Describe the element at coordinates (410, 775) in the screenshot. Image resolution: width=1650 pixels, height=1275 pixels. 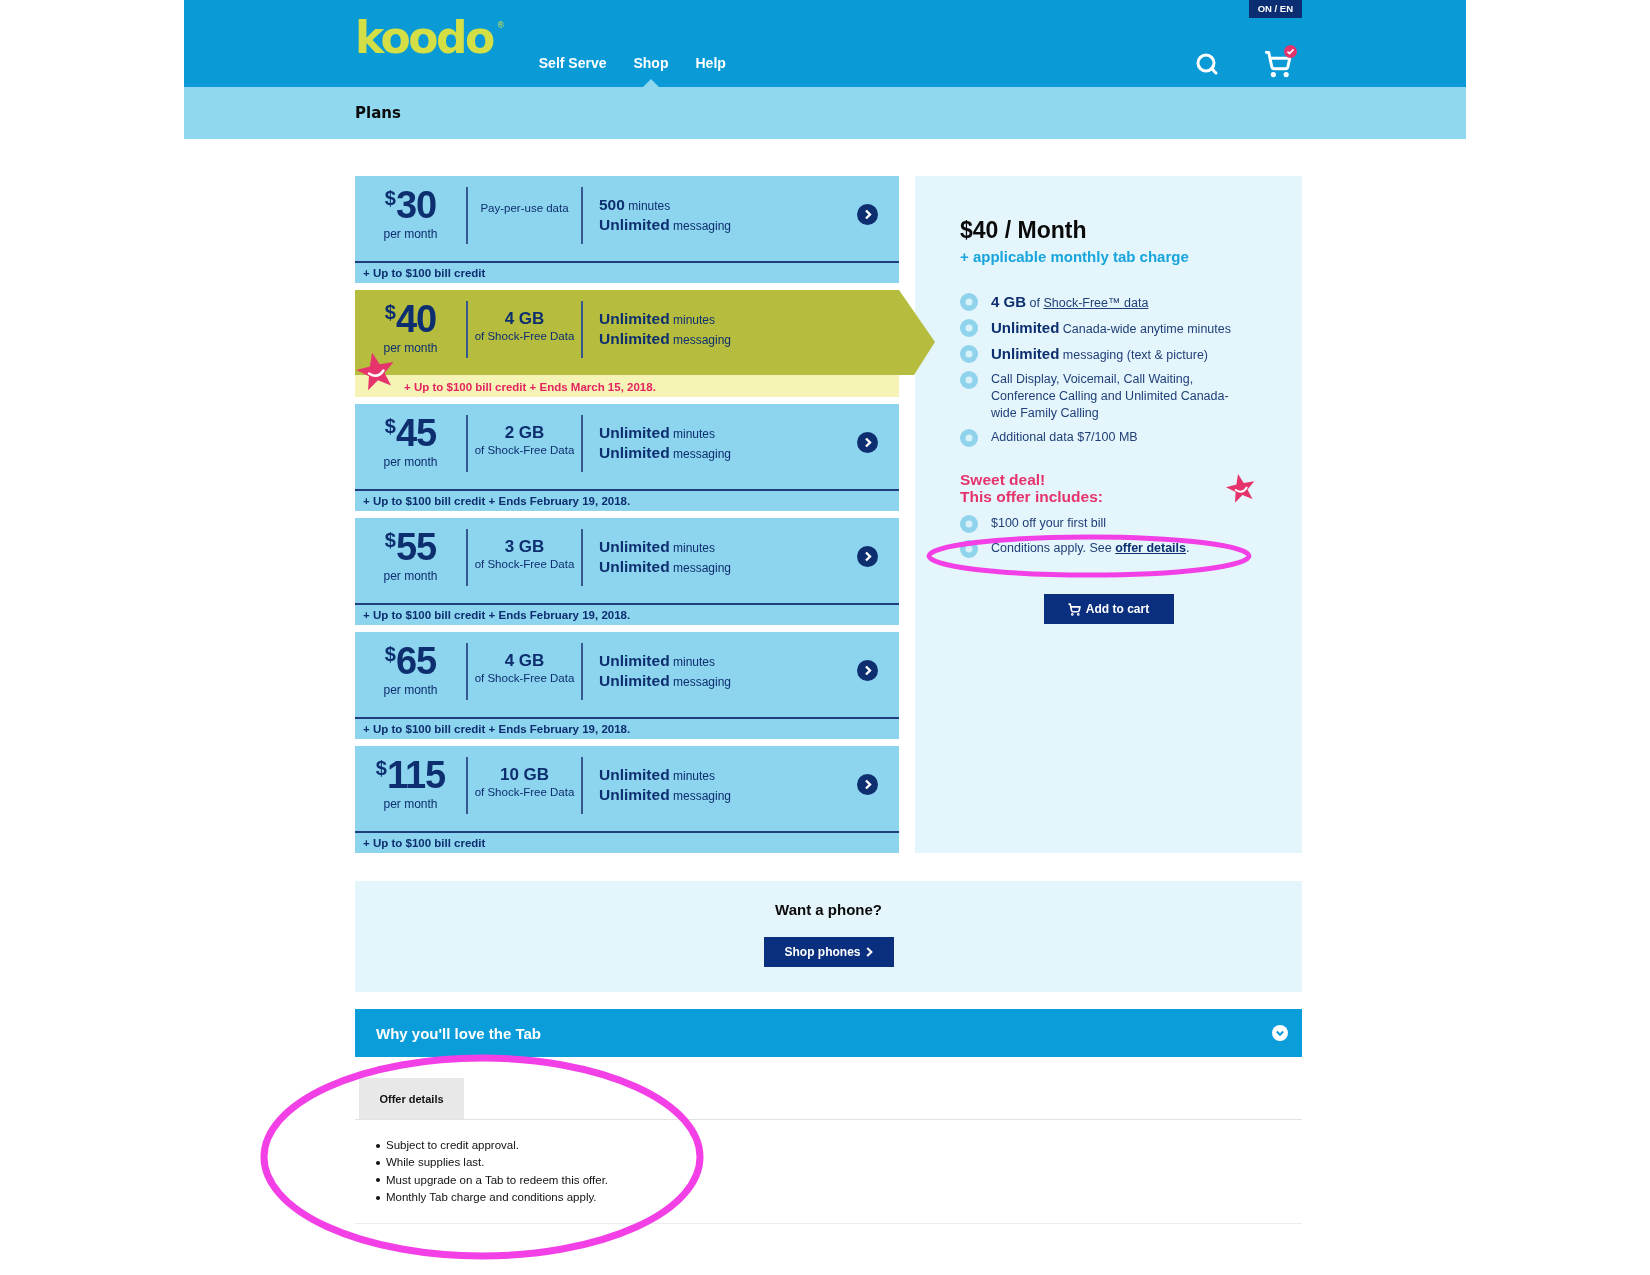
I see `plan-price: $115` at that location.